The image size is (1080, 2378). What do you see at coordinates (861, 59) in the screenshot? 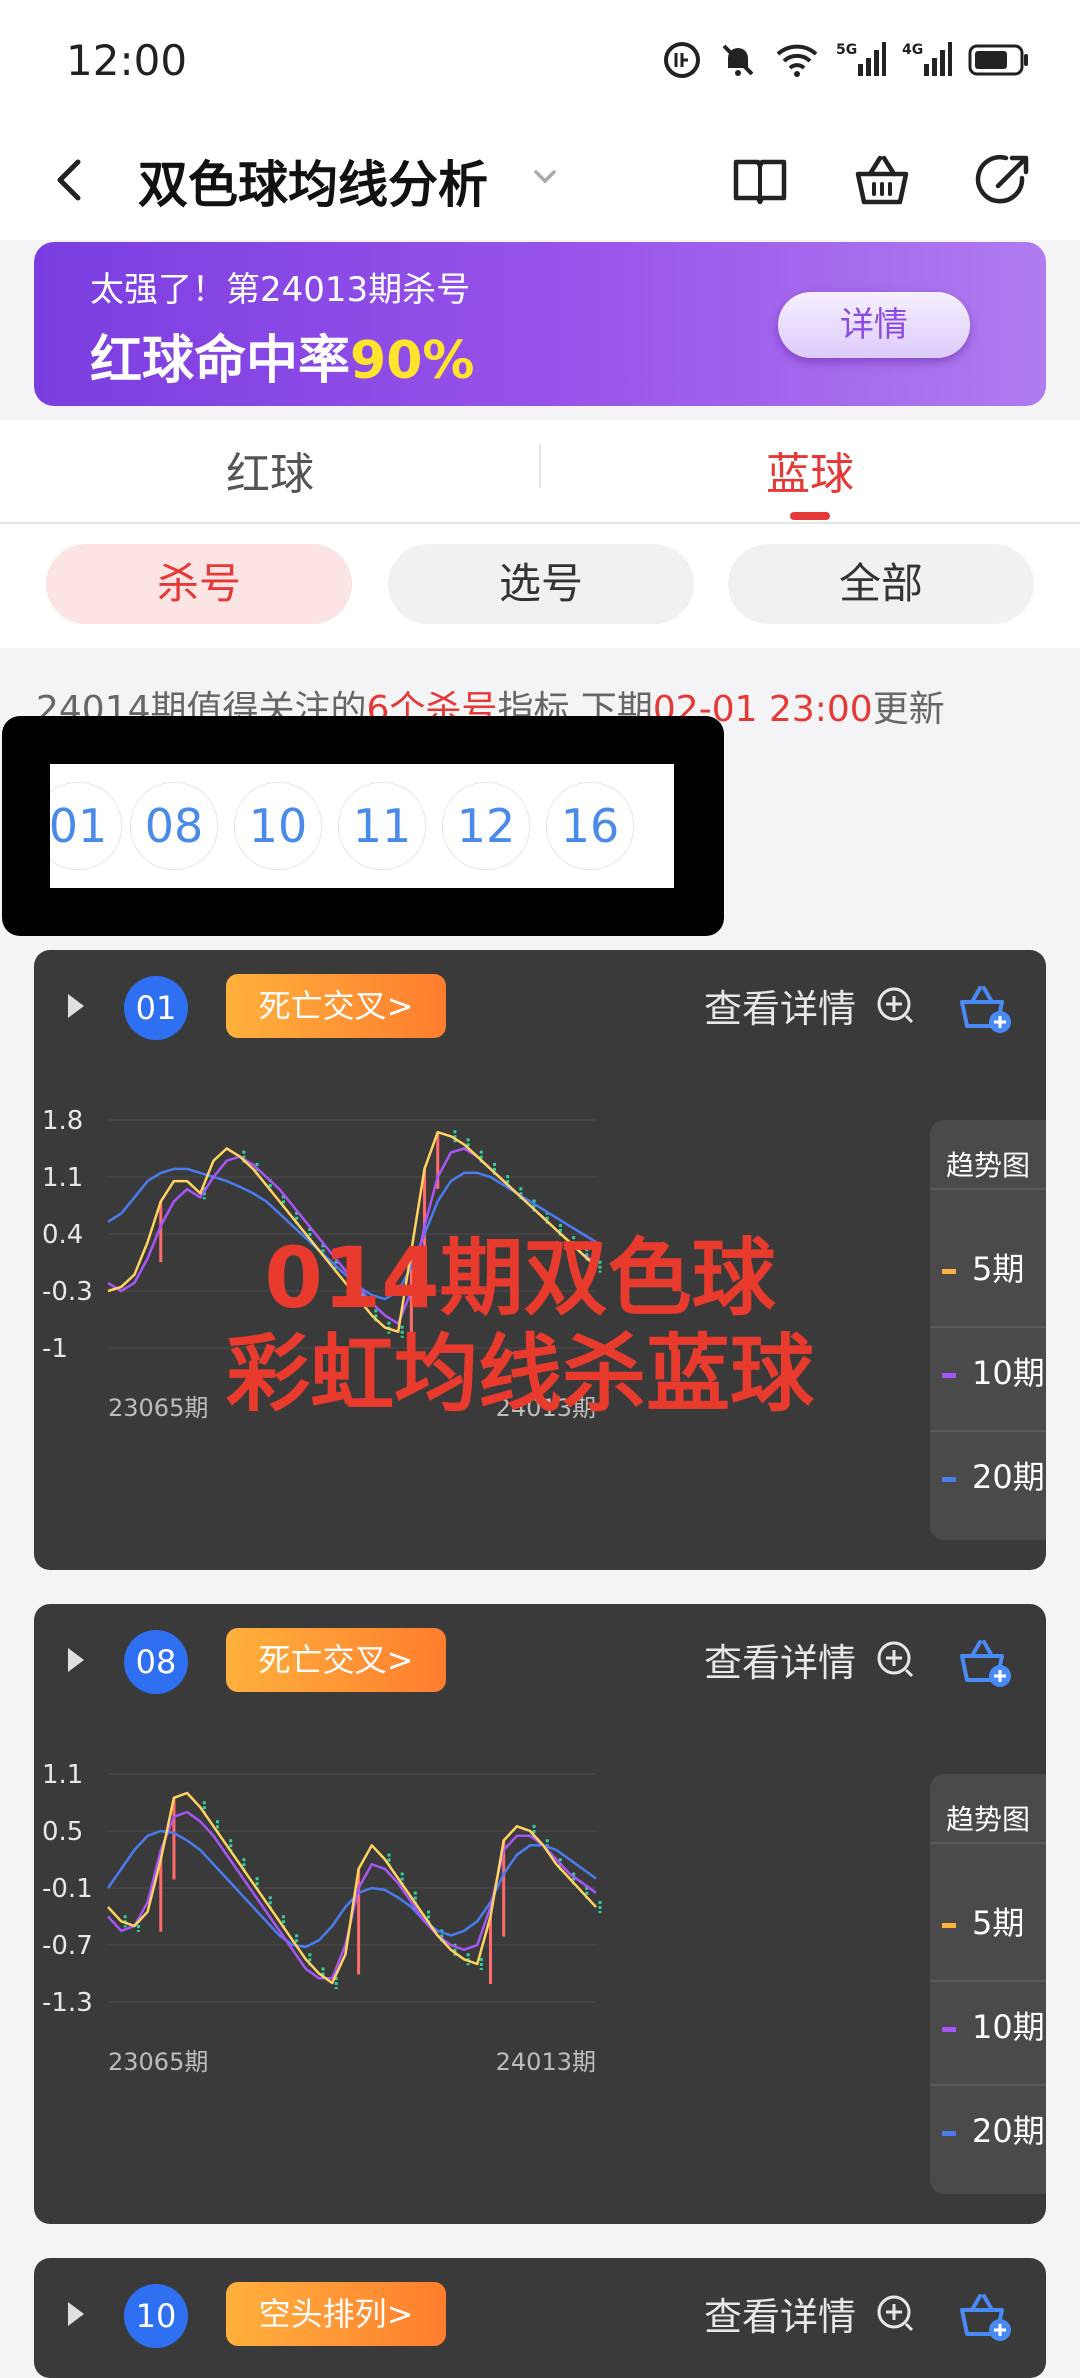
I see `signal-5g-icon: 5G` at bounding box center [861, 59].